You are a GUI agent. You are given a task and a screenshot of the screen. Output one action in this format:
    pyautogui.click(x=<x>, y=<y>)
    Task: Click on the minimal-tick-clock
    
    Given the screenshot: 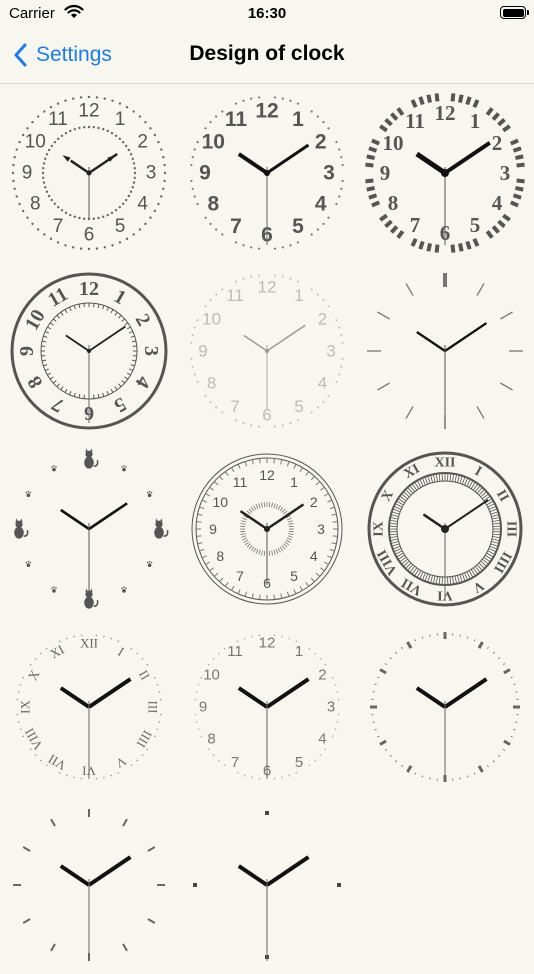 What is the action you would take?
    pyautogui.click(x=445, y=351)
    